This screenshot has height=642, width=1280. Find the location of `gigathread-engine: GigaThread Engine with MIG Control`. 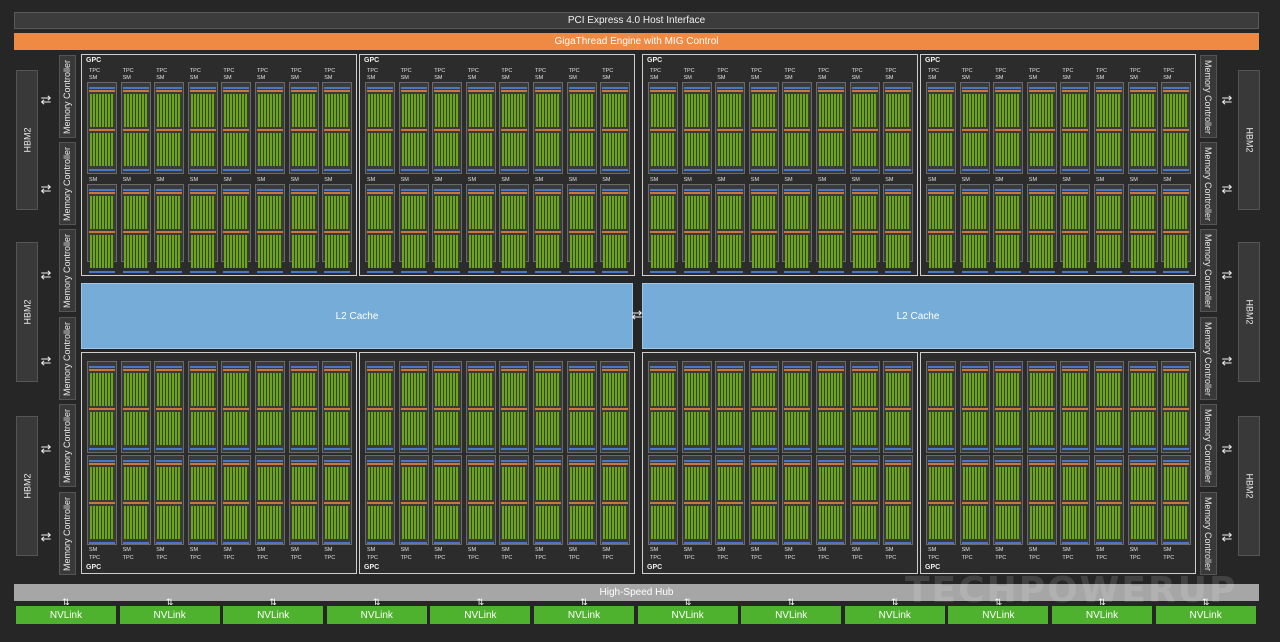

gigathread-engine: GigaThread Engine with MIG Control is located at coordinates (636, 41).